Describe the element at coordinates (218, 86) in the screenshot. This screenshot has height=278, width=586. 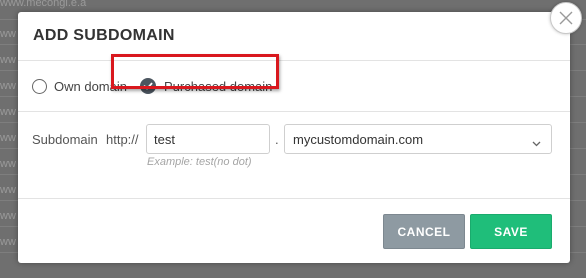
I see `purchased-domain-label: Purchased domain` at that location.